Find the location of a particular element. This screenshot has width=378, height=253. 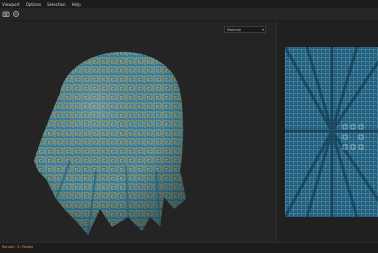

status-bar: Render: 3 / Ready is located at coordinates (189, 247).